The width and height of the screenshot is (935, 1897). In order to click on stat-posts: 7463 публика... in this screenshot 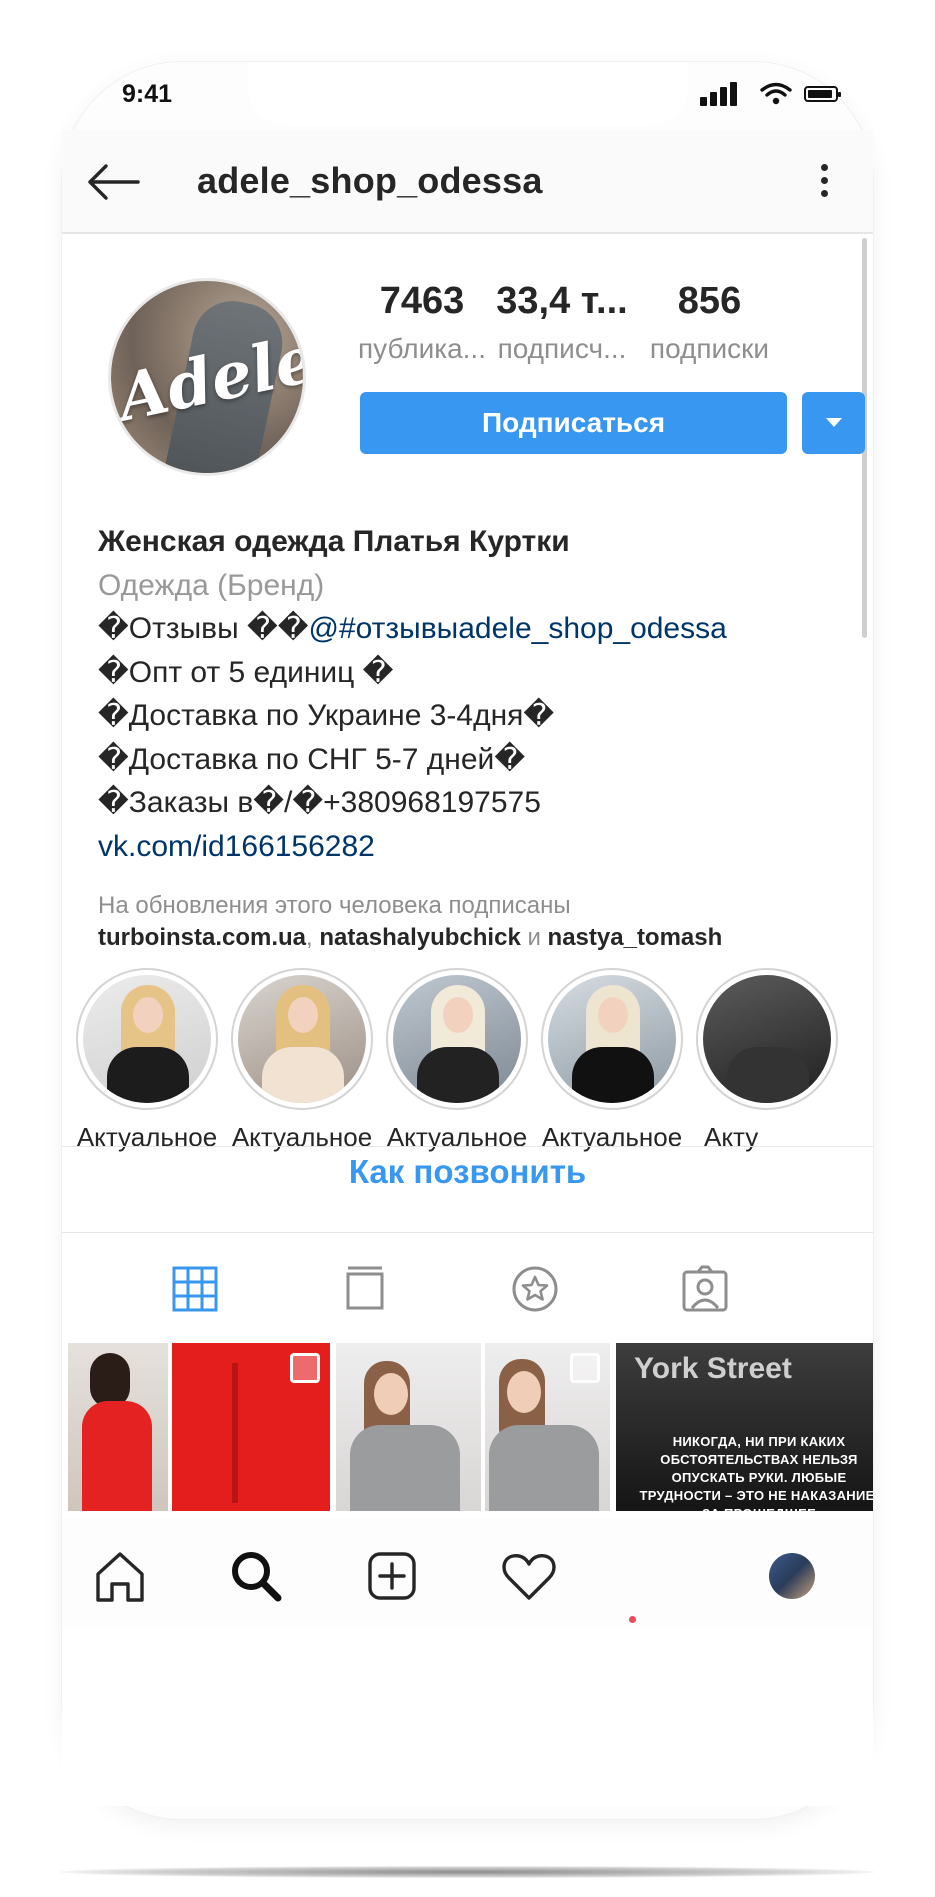, I will do `click(422, 322)`.